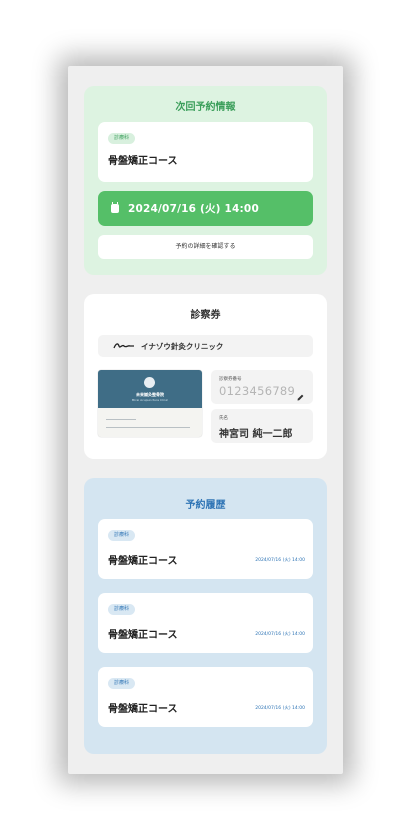  I want to click on view-details-button: 予約の詳細を確認する, so click(205, 247).